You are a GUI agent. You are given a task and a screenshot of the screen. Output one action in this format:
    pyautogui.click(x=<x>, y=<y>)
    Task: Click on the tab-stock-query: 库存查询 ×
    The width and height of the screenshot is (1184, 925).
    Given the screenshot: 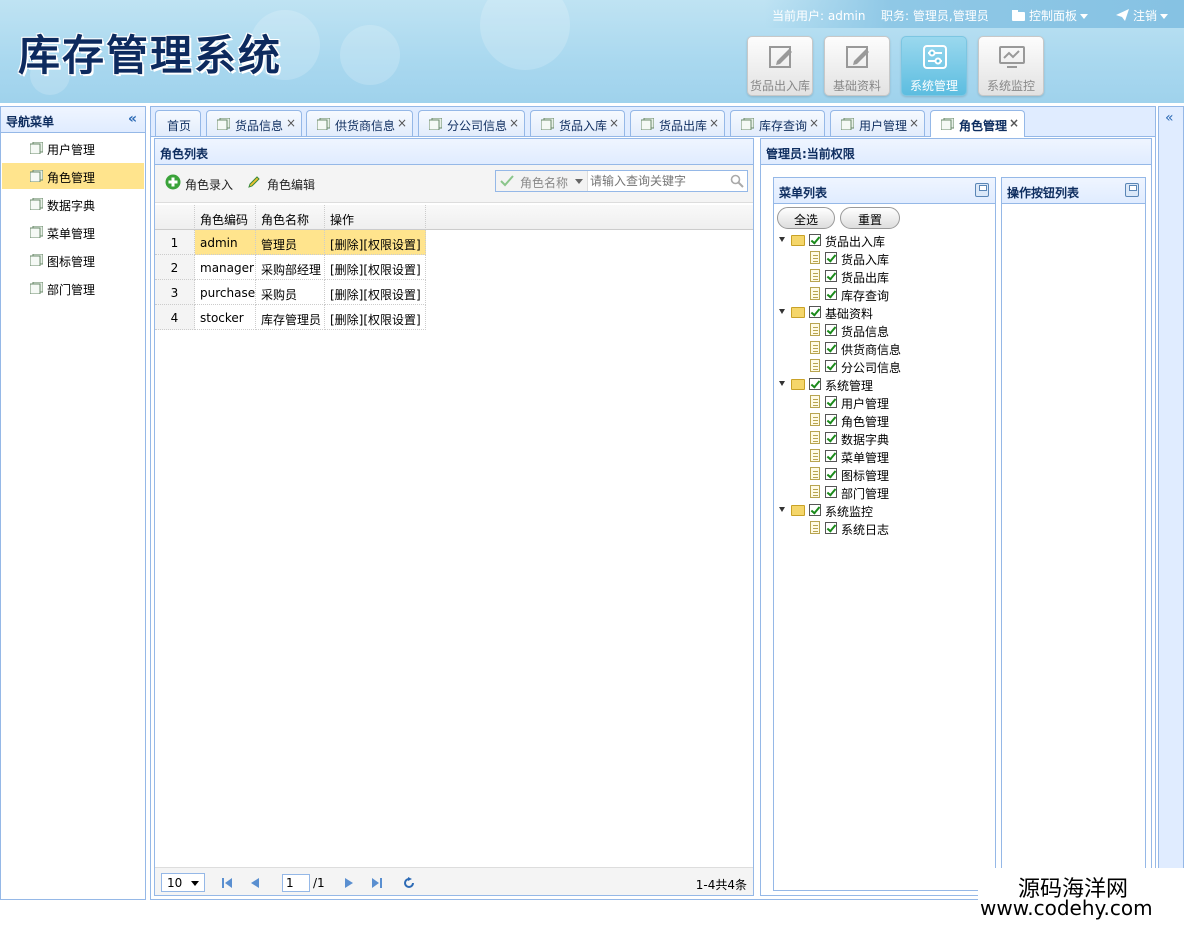 What is the action you would take?
    pyautogui.click(x=777, y=123)
    